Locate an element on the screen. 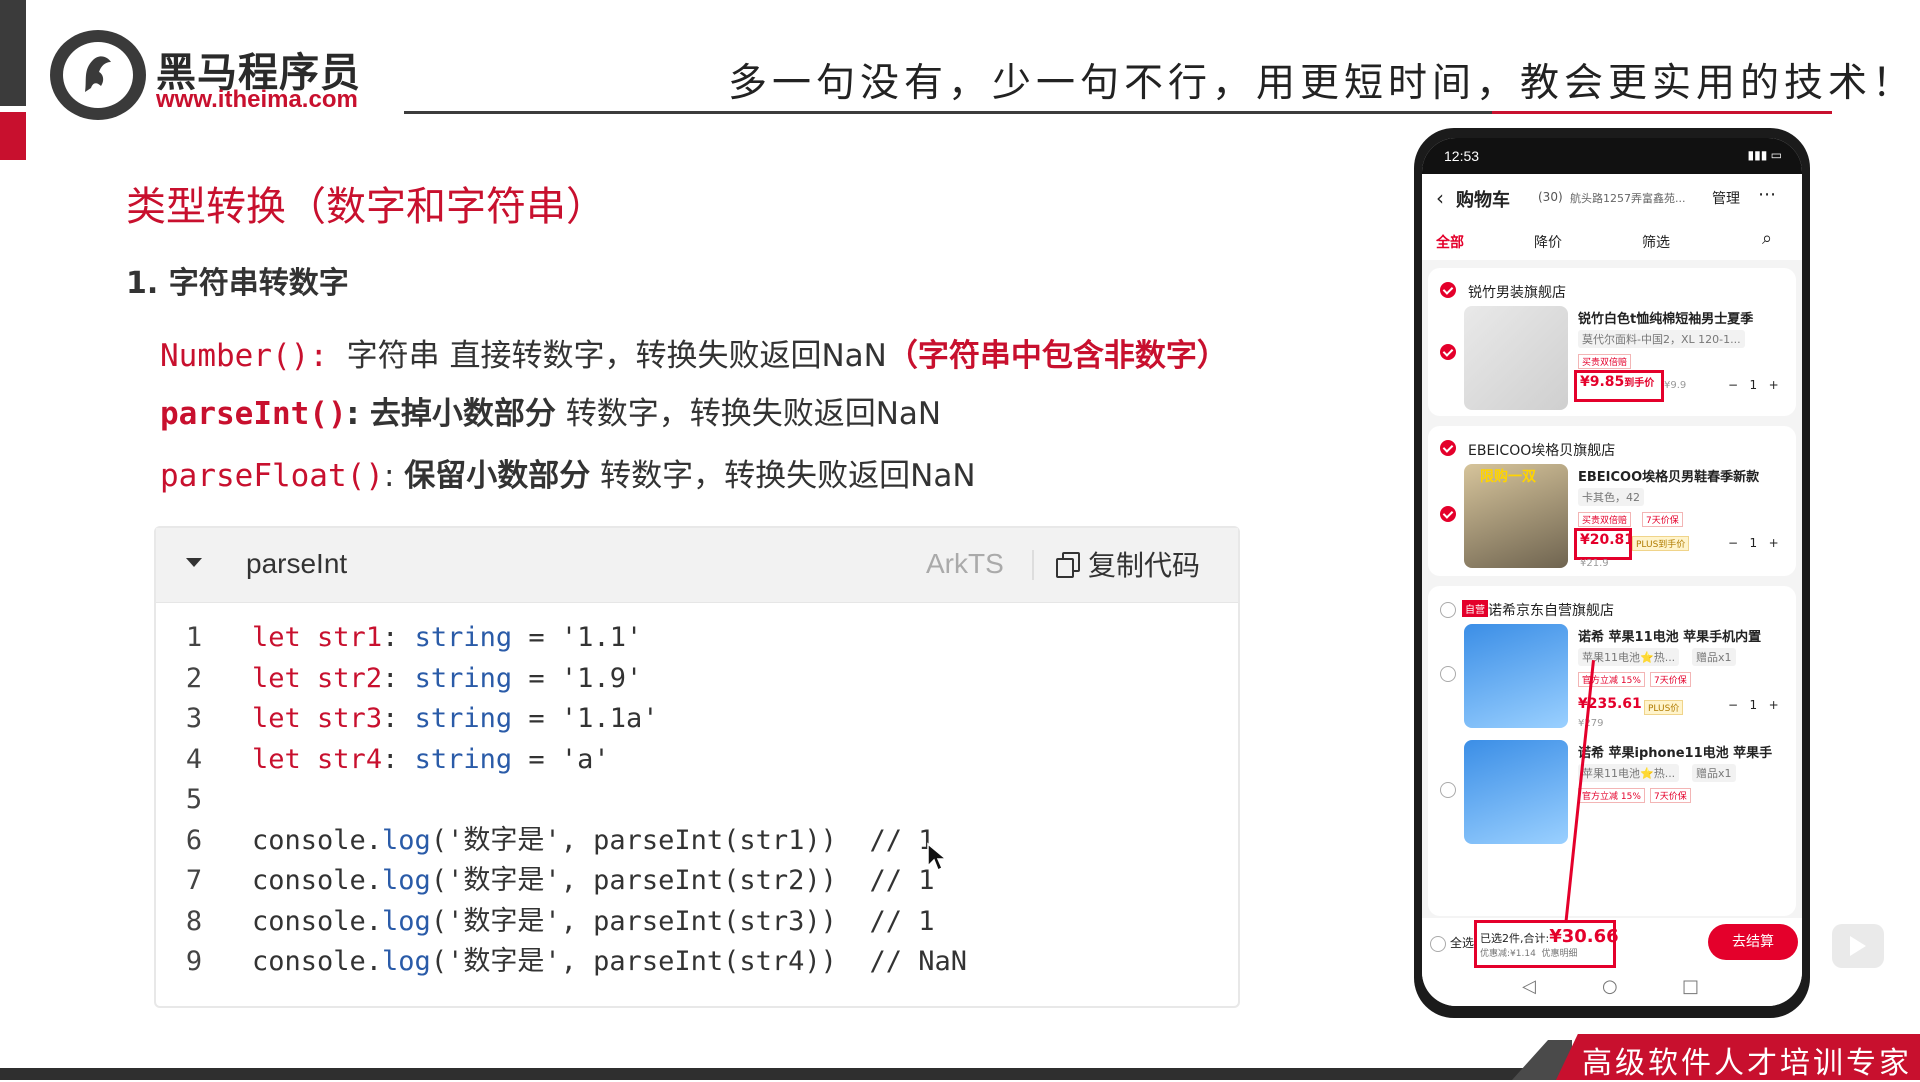 The width and height of the screenshot is (1920, 1082). select-all-label: 全选 is located at coordinates (1462, 942).